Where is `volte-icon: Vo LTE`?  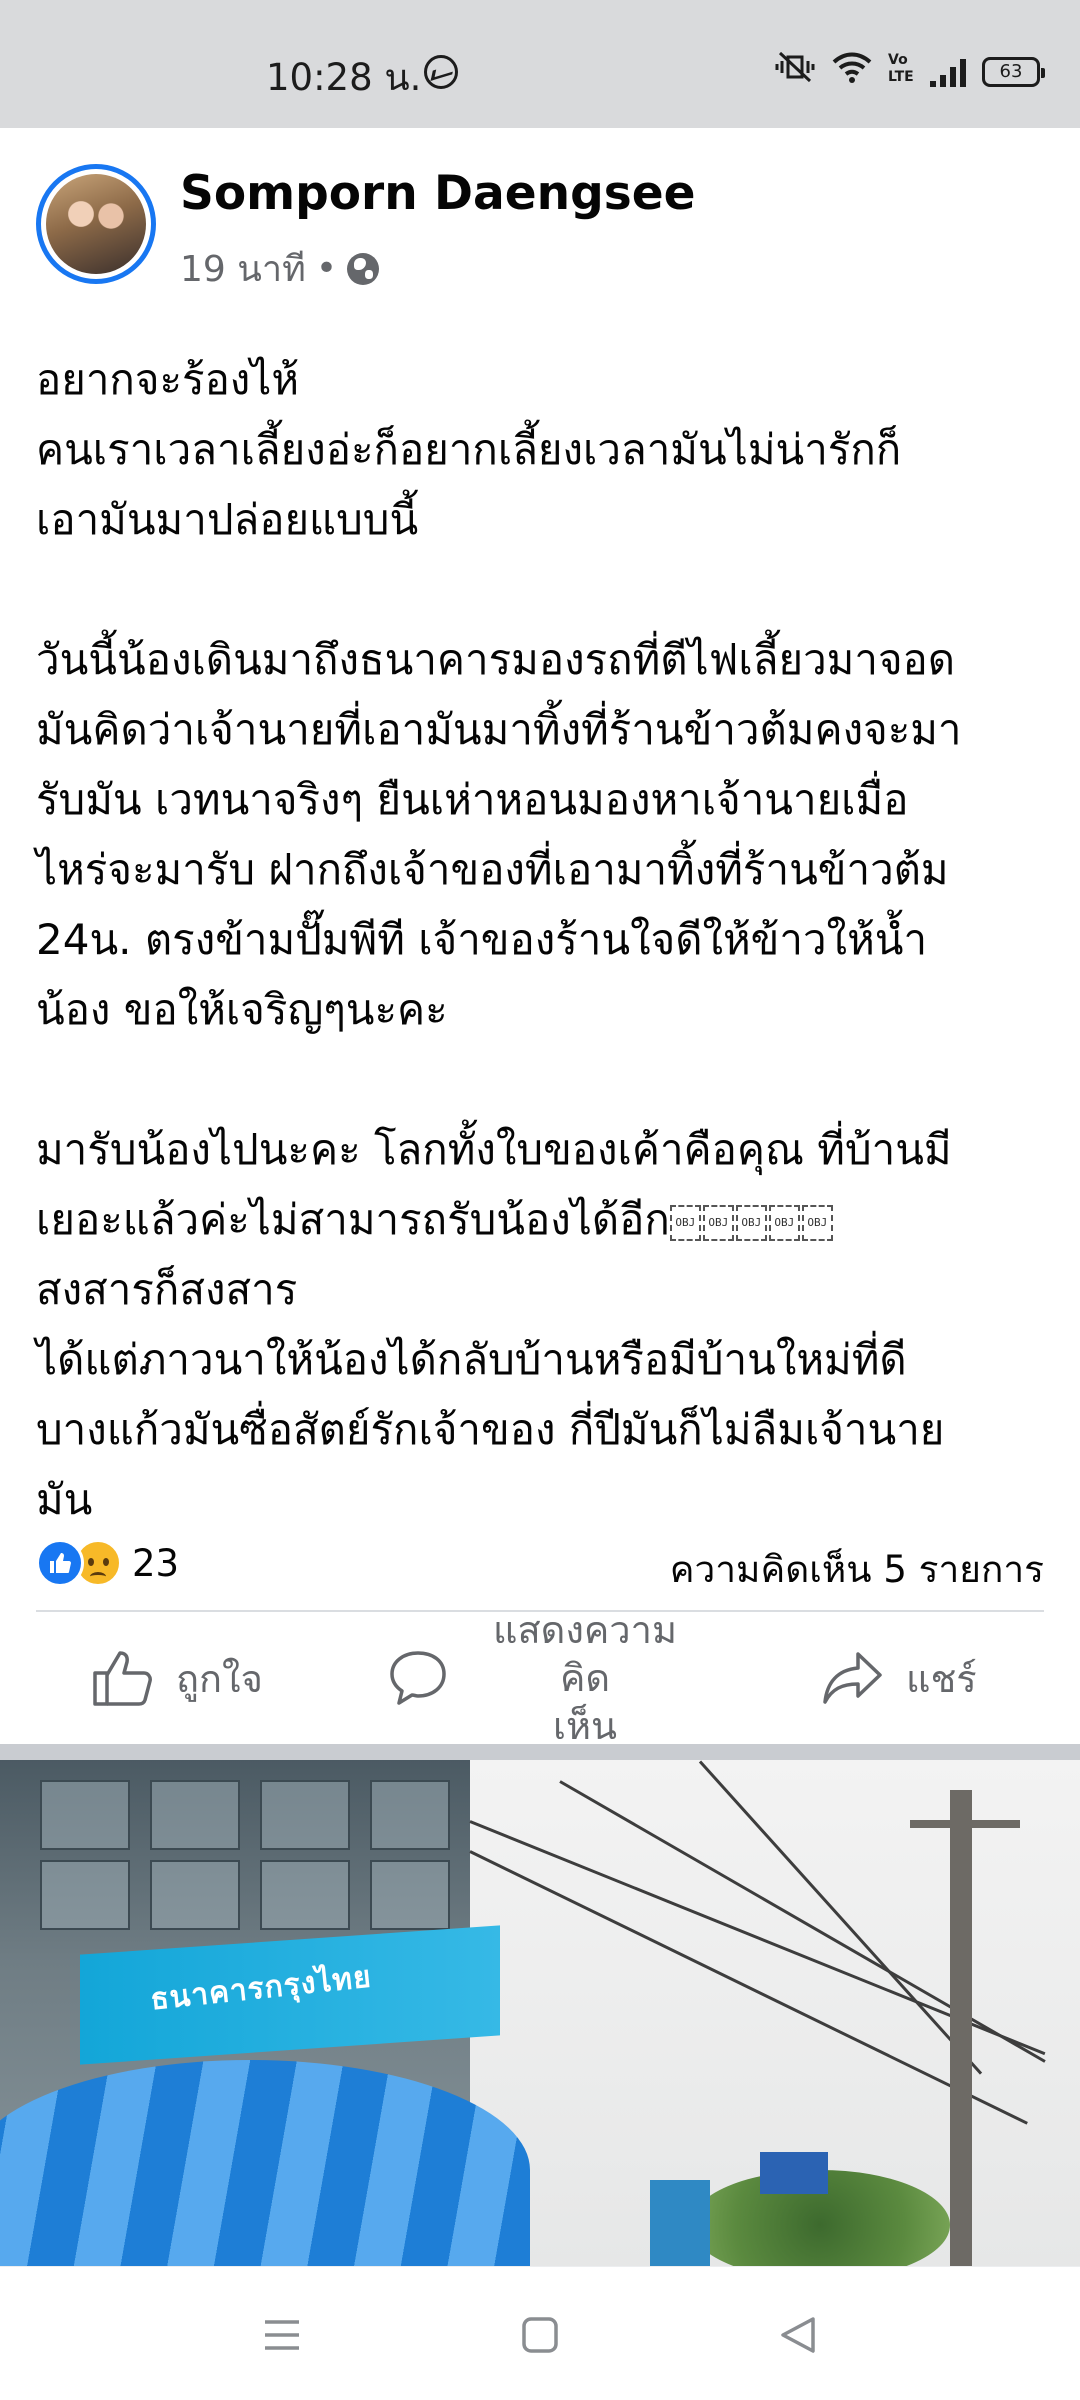 volte-icon: Vo LTE is located at coordinates (901, 72).